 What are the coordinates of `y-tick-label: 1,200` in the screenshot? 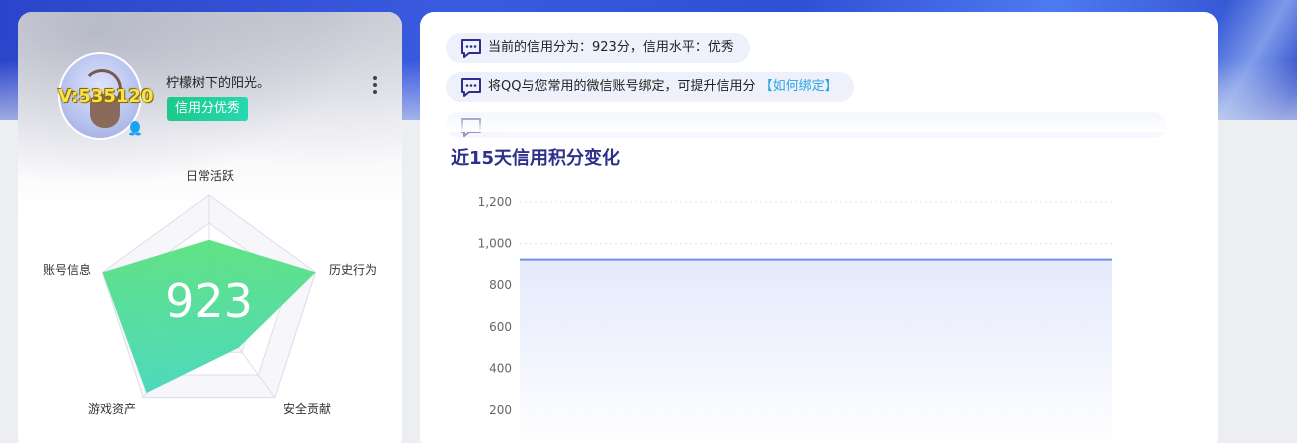 It's located at (495, 202).